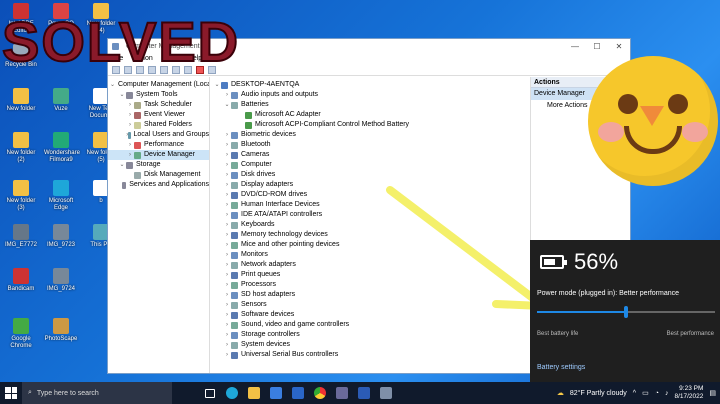 This screenshot has width=720, height=404. Describe the element at coordinates (667, 393) in the screenshot. I see `volume-icon: ♪` at that location.